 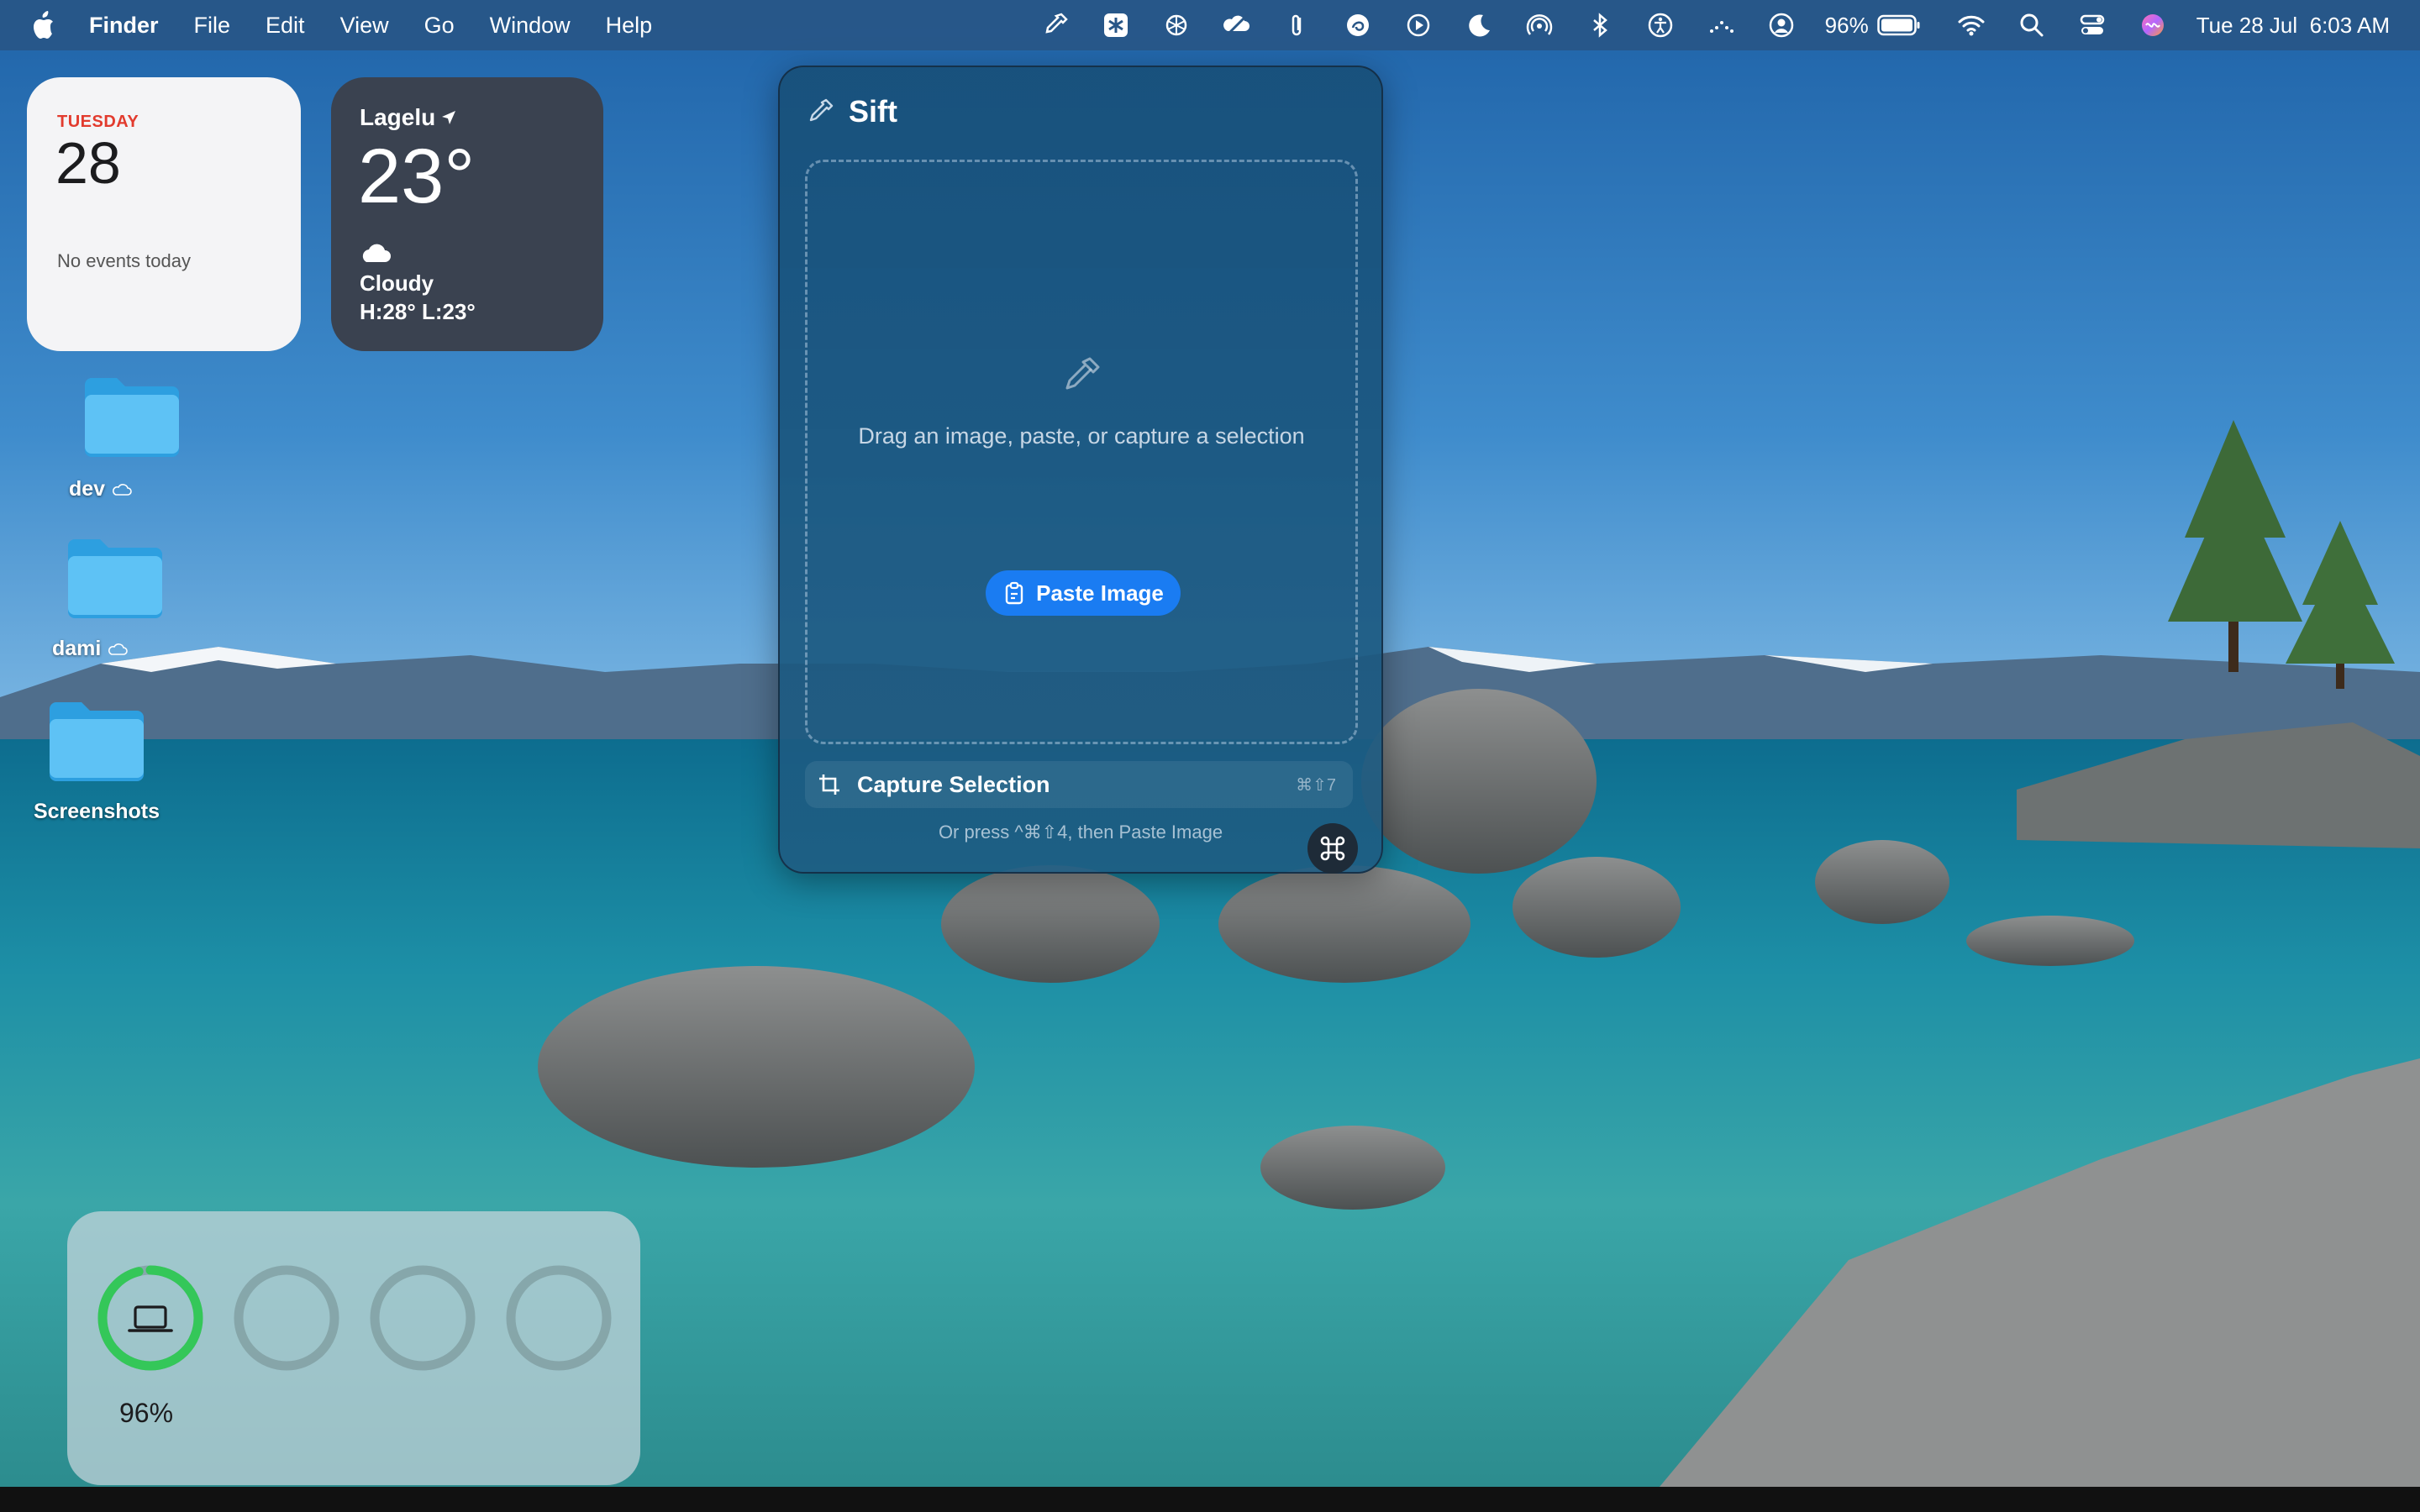 I want to click on menu-file: File, so click(x=212, y=26).